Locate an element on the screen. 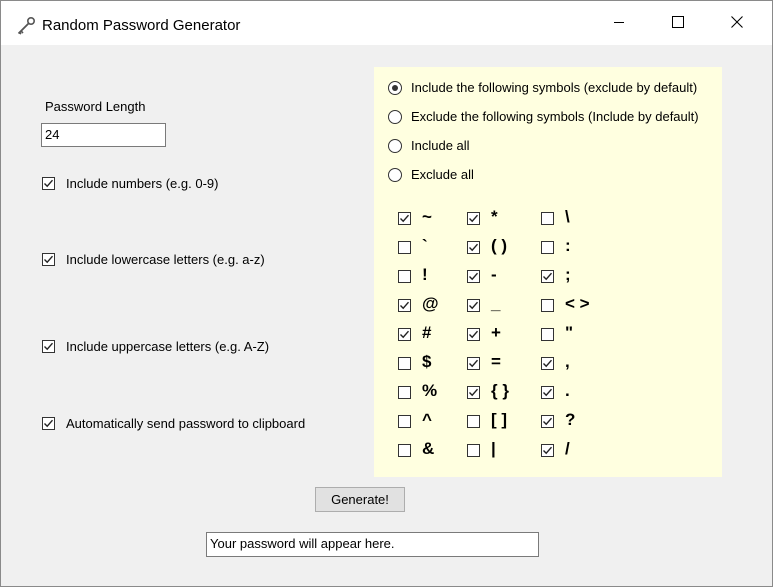 The width and height of the screenshot is (773, 587). symbol-label: ` is located at coordinates (425, 246).